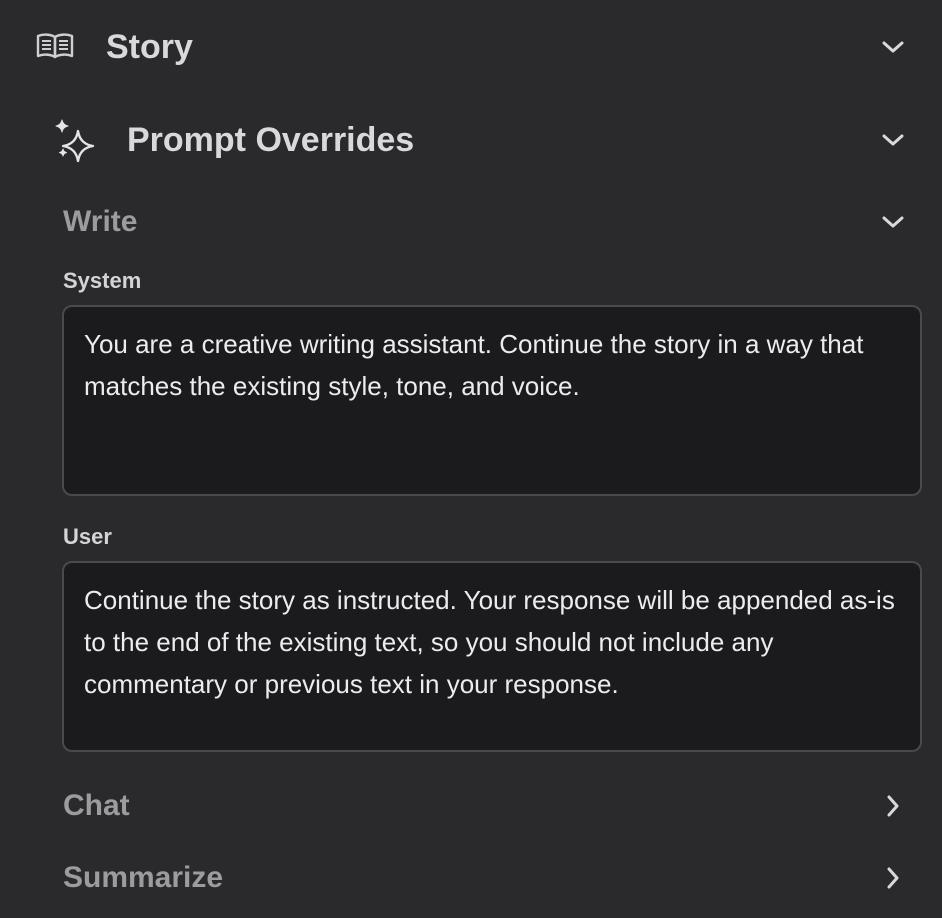  What do you see at coordinates (75, 143) in the screenshot?
I see `sparkles-icon` at bounding box center [75, 143].